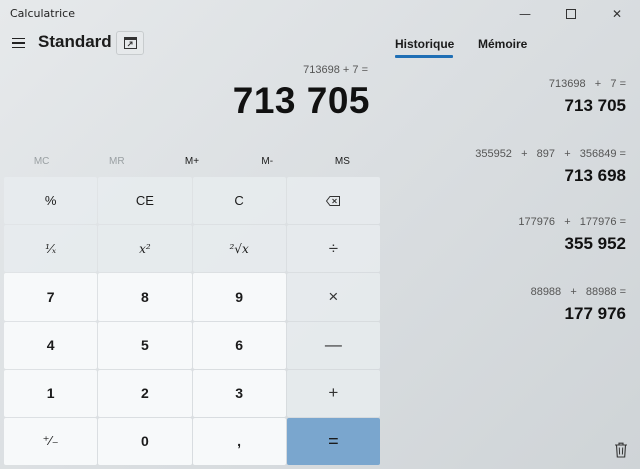 The height and width of the screenshot is (469, 640). I want to click on reciprocal-button: ¹⁄ₓ, so click(51, 249).